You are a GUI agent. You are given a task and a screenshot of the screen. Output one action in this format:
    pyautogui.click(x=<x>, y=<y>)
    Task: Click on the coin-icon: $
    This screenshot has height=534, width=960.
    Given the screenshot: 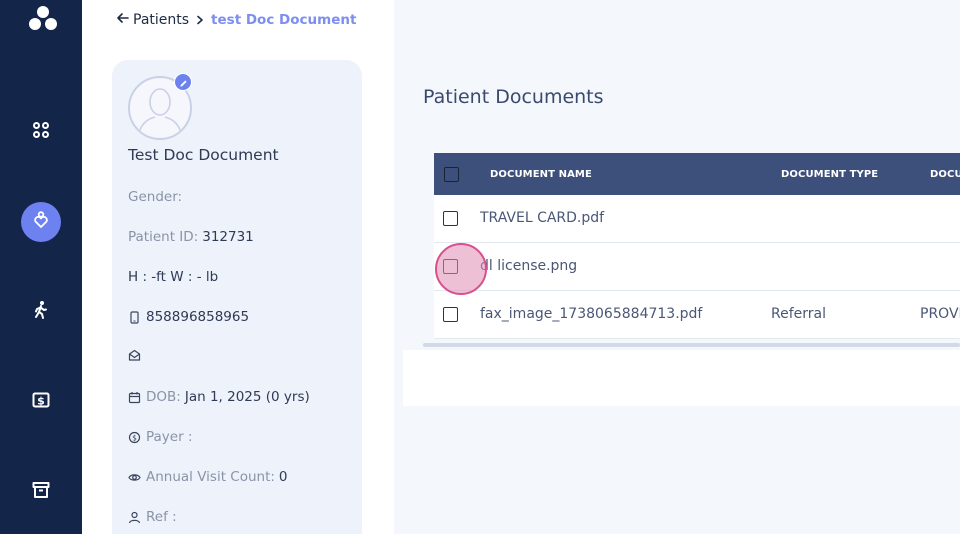 What is the action you would take?
    pyautogui.click(x=134, y=437)
    